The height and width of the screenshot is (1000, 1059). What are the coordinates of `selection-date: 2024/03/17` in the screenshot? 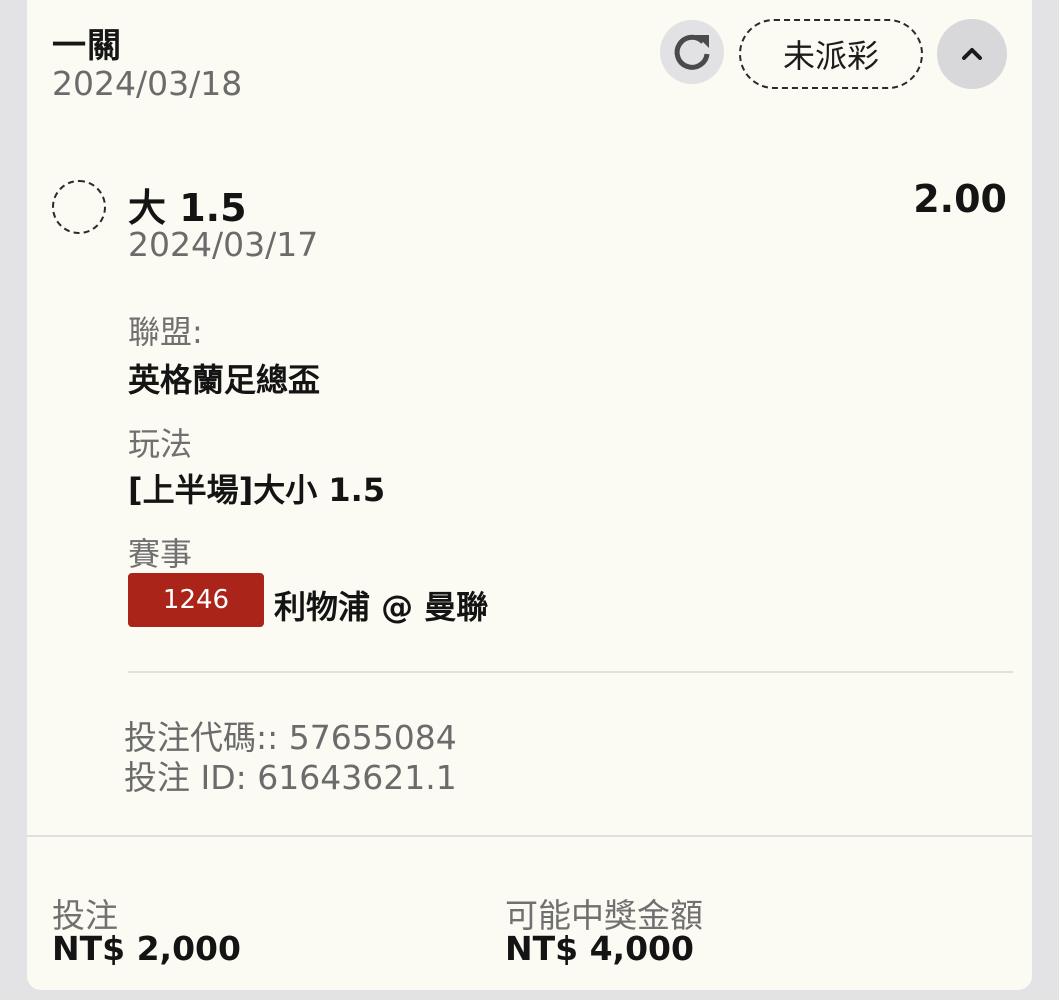 It's located at (223, 244).